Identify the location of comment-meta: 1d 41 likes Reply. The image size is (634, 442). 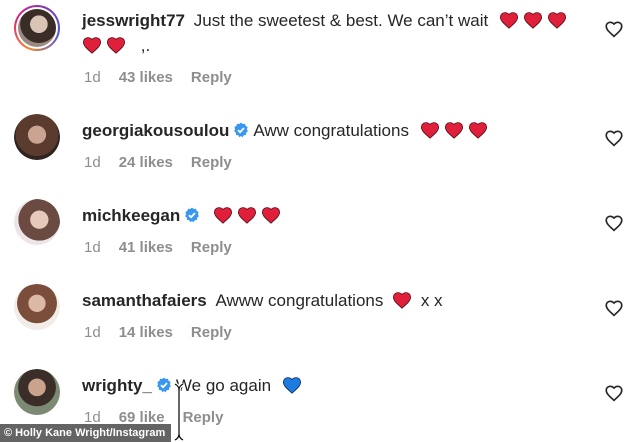
(167, 247).